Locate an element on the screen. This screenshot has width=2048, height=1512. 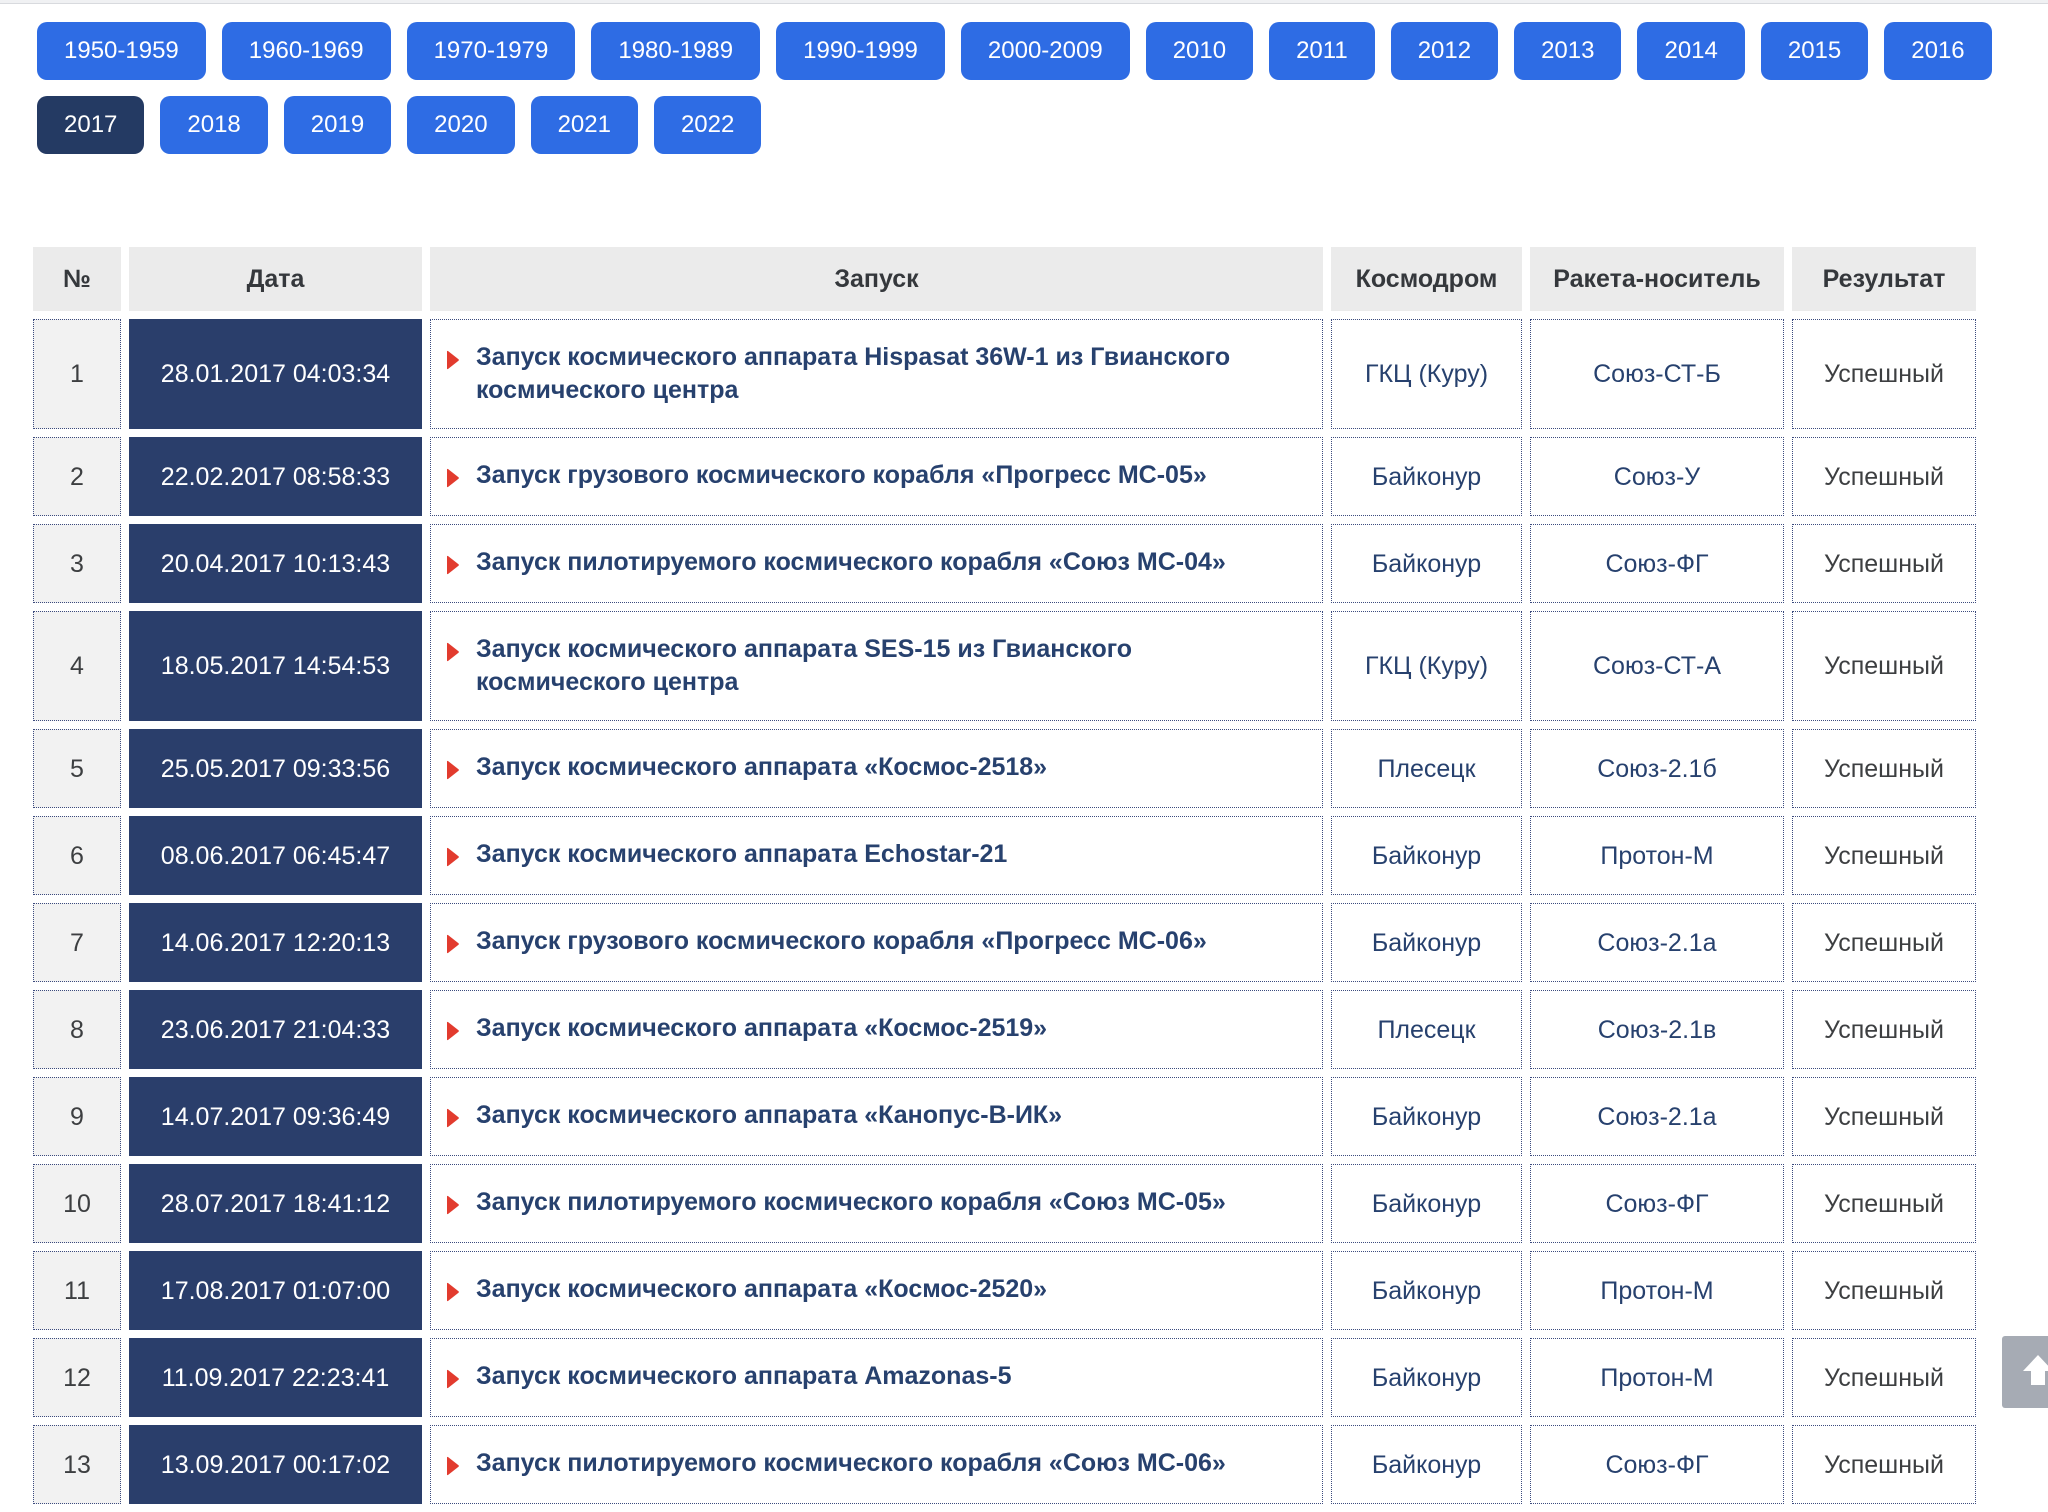
rocket-cell: Союз-2.1б is located at coordinates (1657, 768).